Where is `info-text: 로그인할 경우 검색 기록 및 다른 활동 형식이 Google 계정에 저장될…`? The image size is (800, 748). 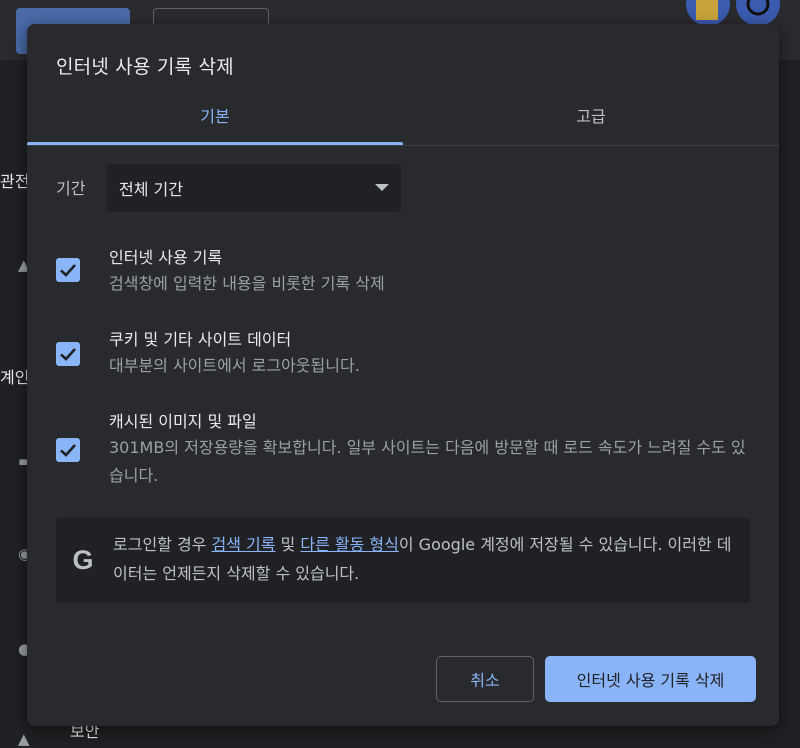
info-text: 로그인할 경우 검색 기록 및 다른 활동 형식이 Google 계정에 저장될… is located at coordinates (426, 559).